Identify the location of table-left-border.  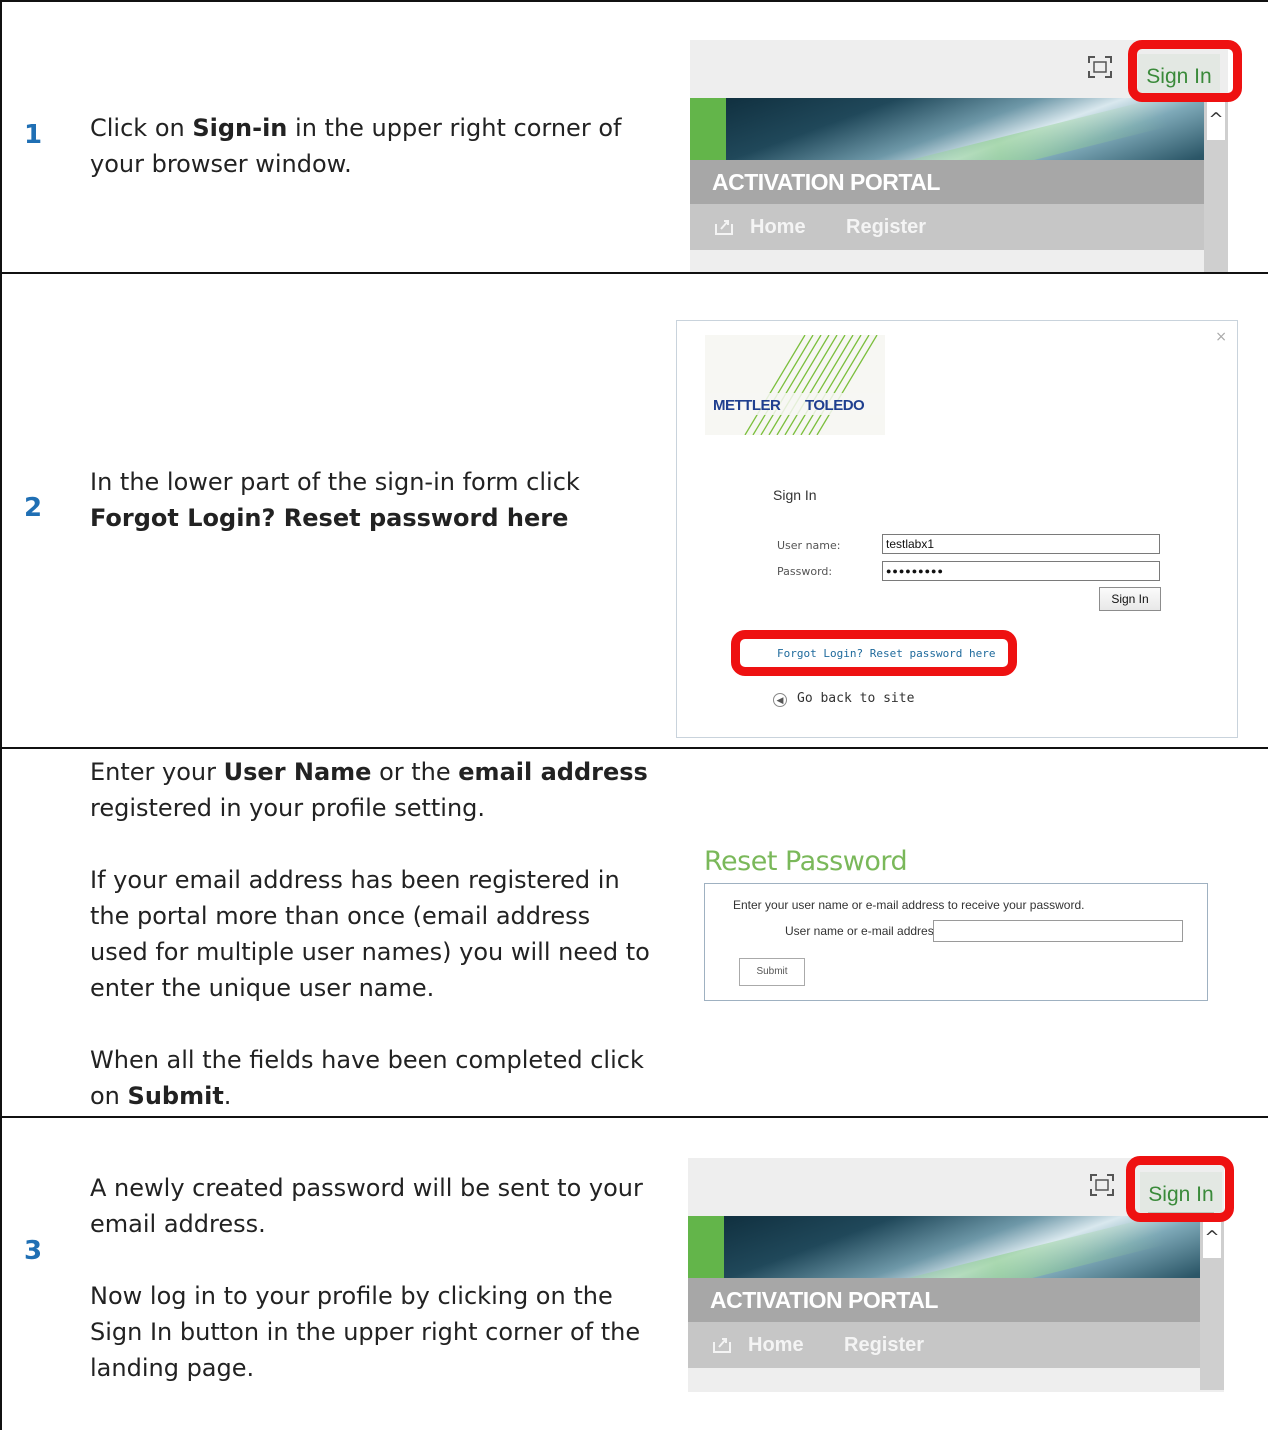
(1, 715).